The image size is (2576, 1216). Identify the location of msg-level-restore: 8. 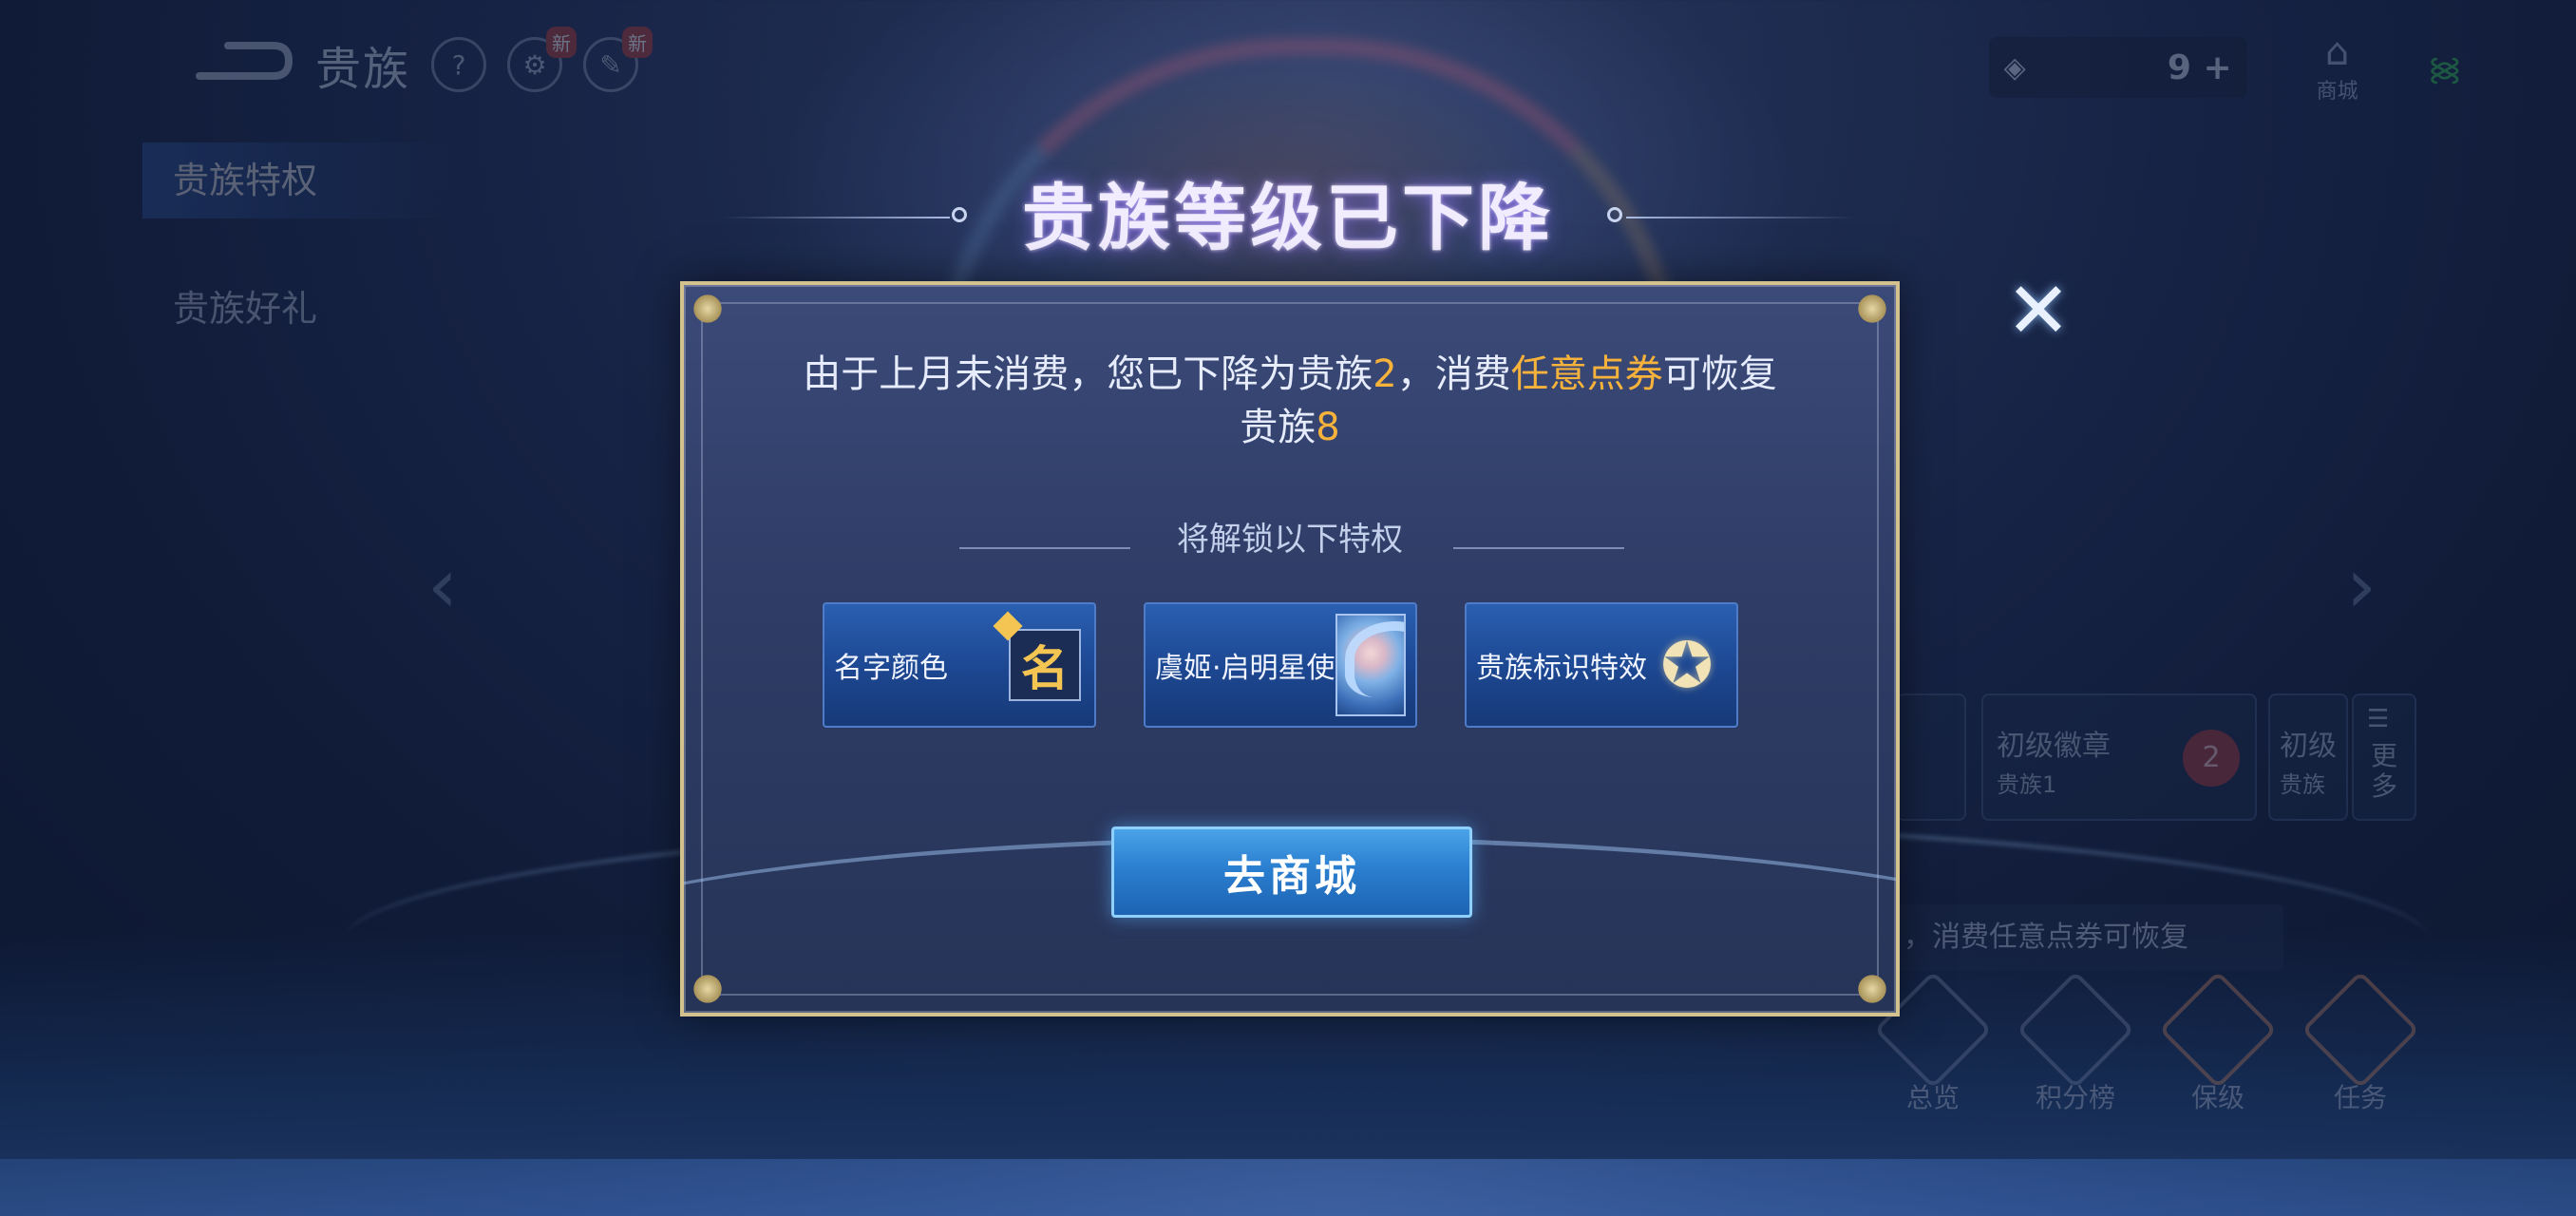
(1328, 427).